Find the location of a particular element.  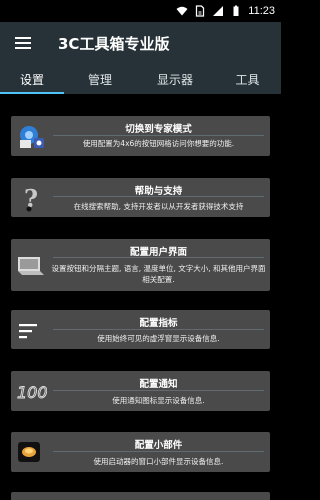

card-description: 使用启动器的窗口小部件显示设备信息. is located at coordinates (158, 461).